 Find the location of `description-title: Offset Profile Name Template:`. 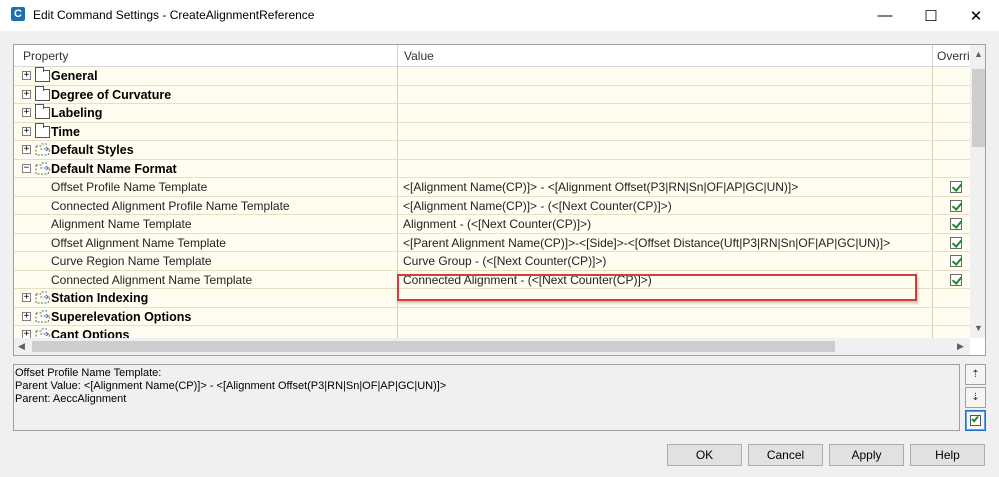

description-title: Offset Profile Name Template: is located at coordinates (88, 373).